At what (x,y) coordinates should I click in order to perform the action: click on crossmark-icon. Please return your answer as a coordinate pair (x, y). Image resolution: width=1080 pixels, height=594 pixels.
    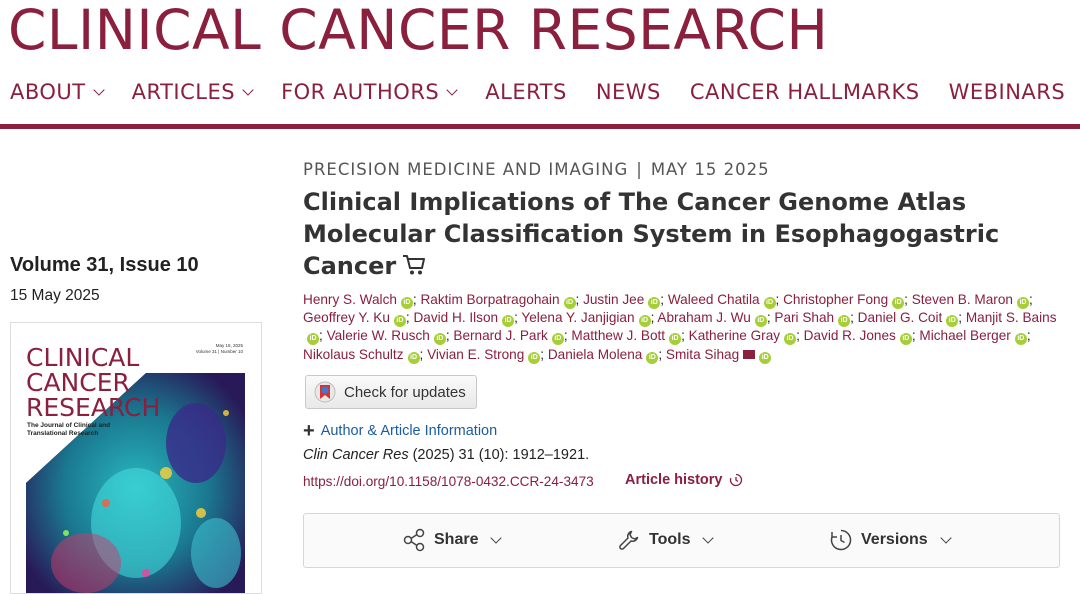
    Looking at the image, I should click on (325, 392).